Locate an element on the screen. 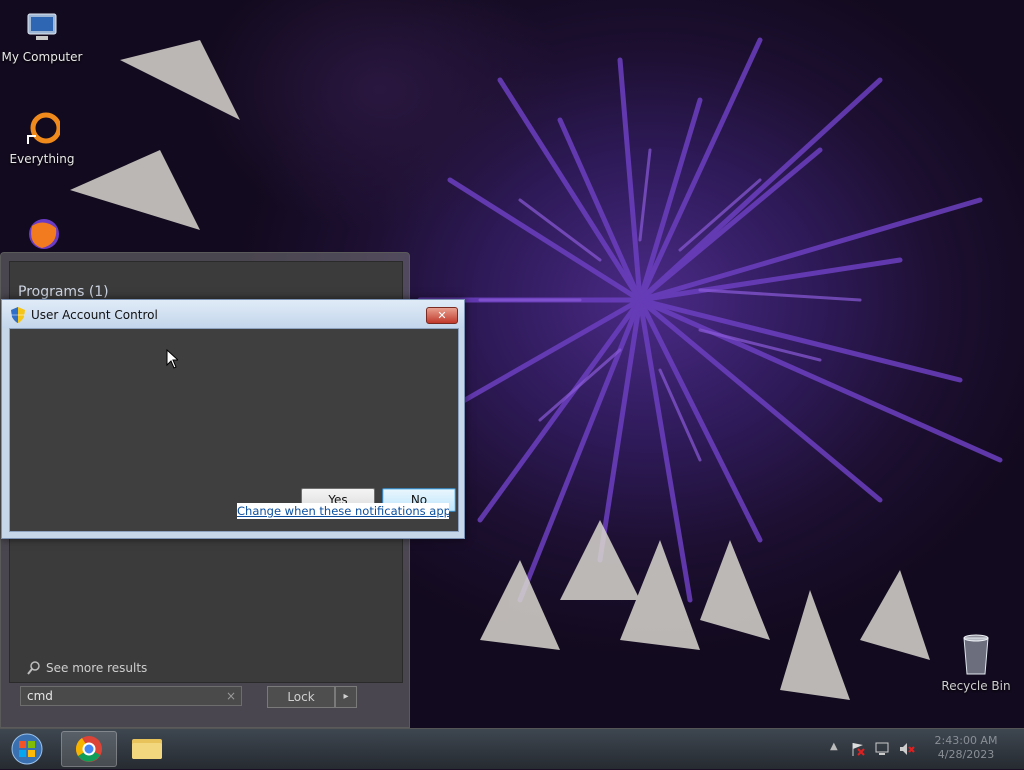 Image resolution: width=1024 pixels, height=770 pixels. change-notifications-link: Change when these notifications appear is located at coordinates (343, 511).